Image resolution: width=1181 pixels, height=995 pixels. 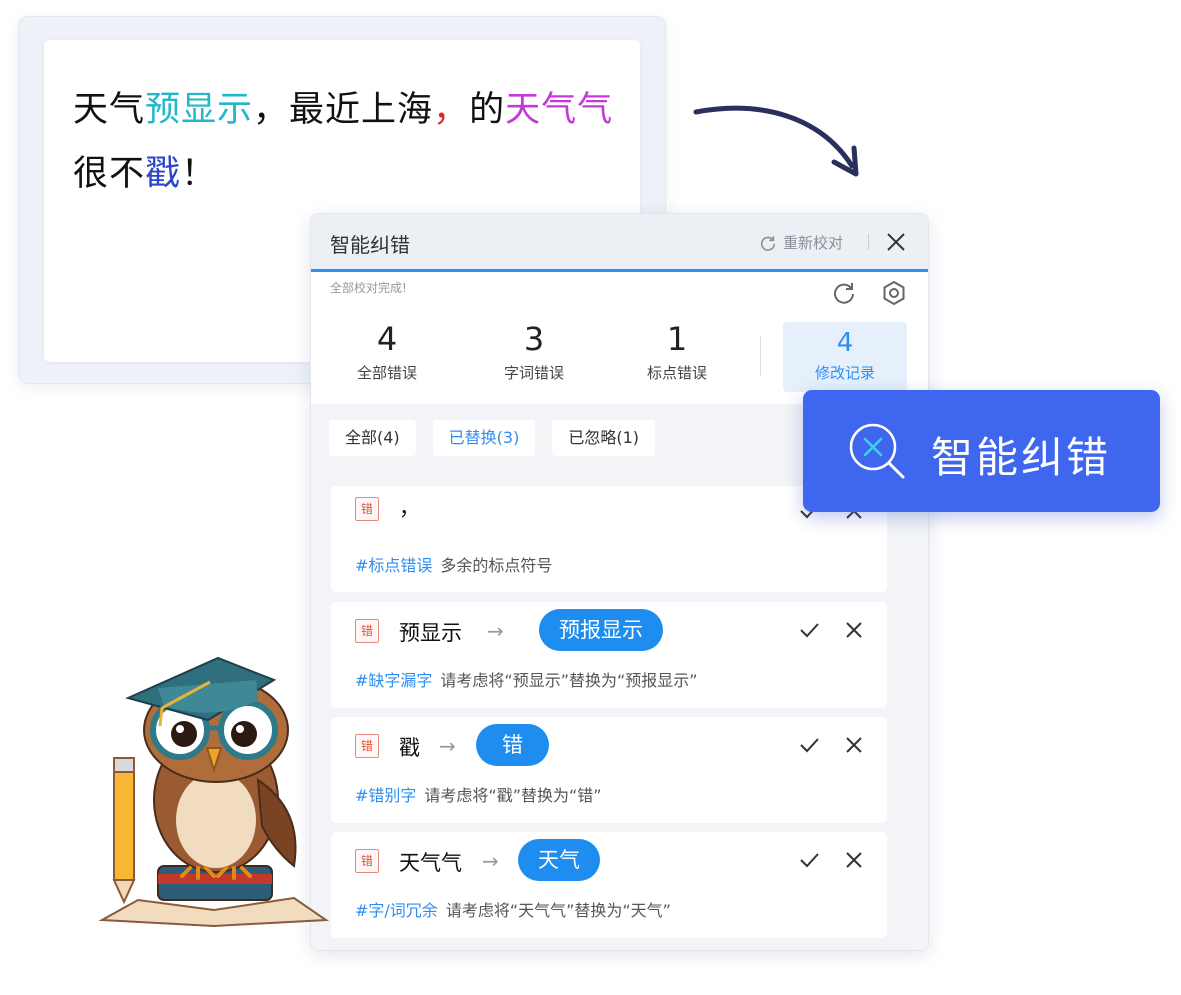 I want to click on text-segment: ！, so click(x=199, y=174).